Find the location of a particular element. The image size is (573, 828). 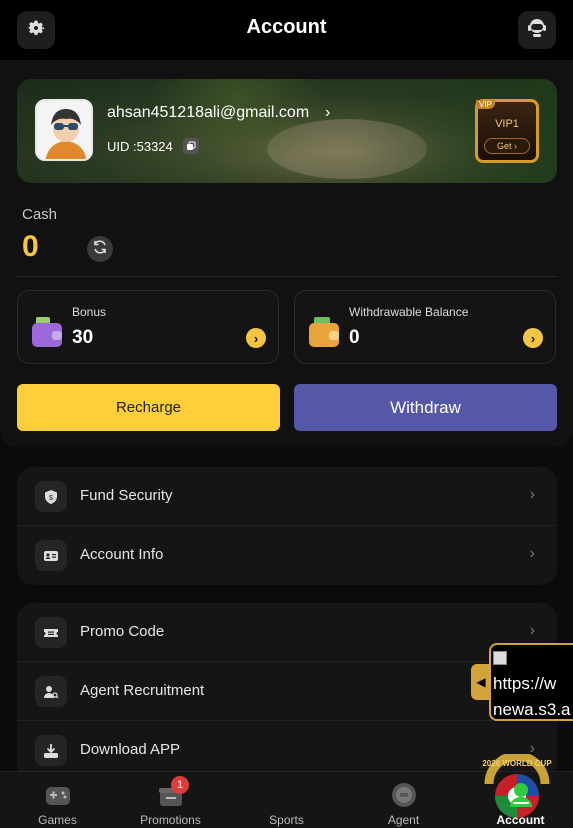

nav-item-account: Account is located at coordinates (518, 800).